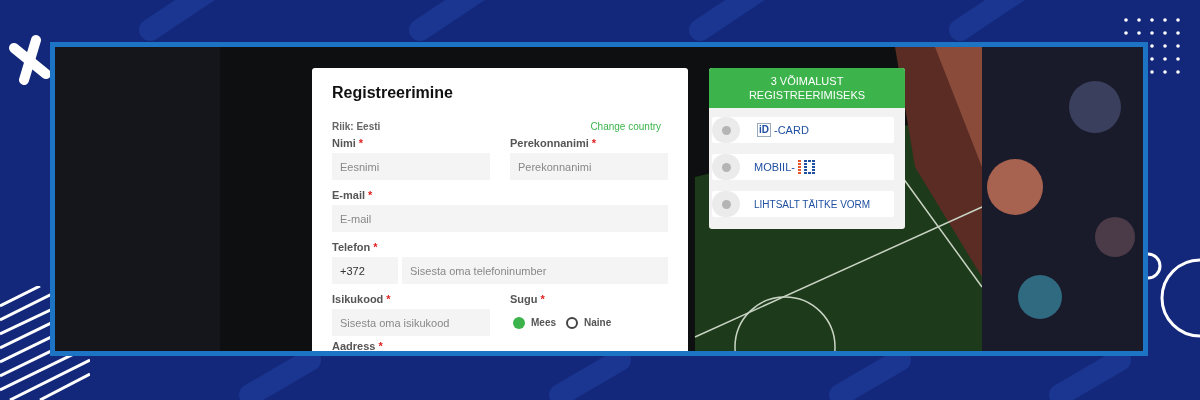  Describe the element at coordinates (354, 345) in the screenshot. I see `field-label: Aadress` at that location.